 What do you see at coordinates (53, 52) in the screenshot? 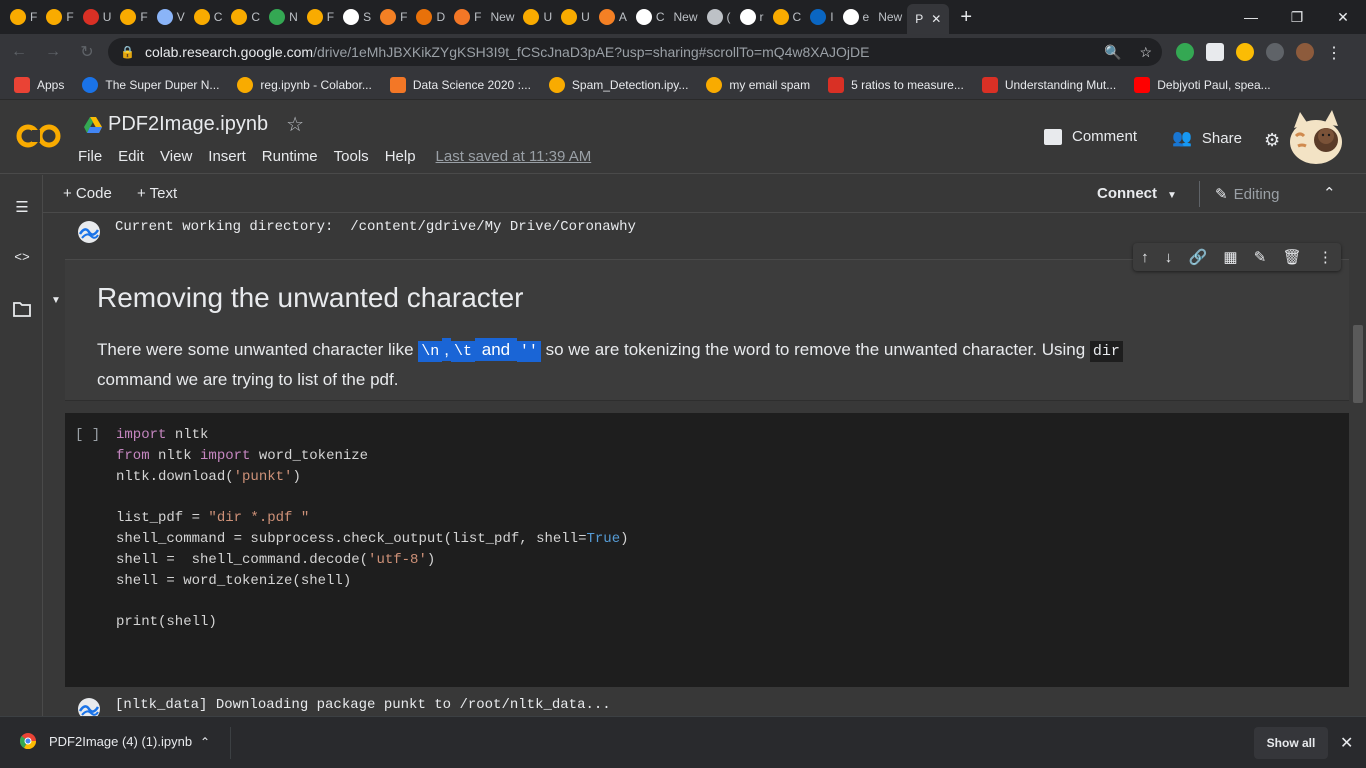
I see `forward-arrow-icon: →` at bounding box center [53, 52].